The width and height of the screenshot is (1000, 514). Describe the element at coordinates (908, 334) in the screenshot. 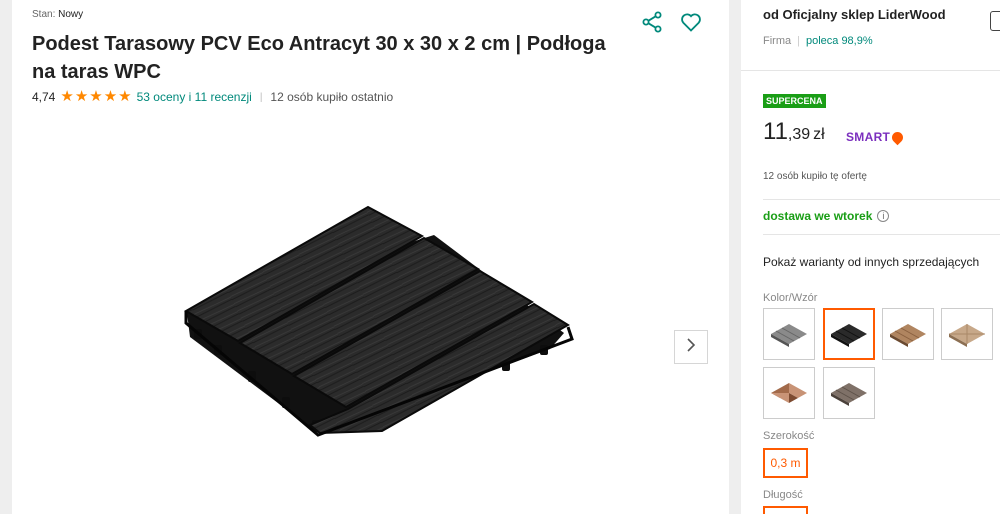

I see `color-swatch-wood` at that location.